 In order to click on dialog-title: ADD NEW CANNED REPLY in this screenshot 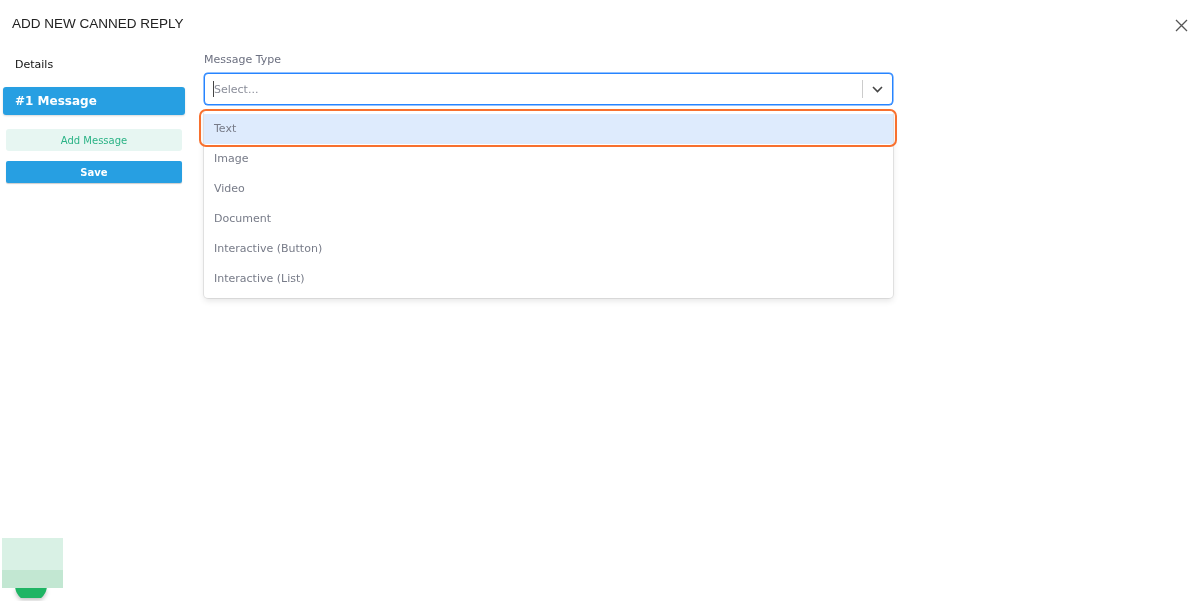, I will do `click(98, 23)`.